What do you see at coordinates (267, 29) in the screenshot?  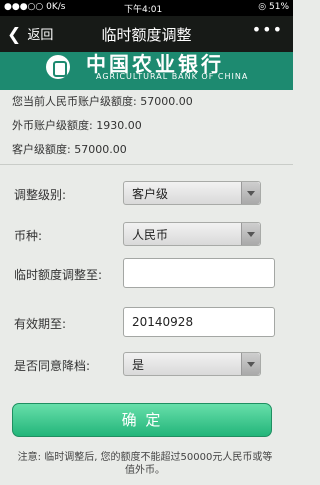 I see `more-icon: •••` at bounding box center [267, 29].